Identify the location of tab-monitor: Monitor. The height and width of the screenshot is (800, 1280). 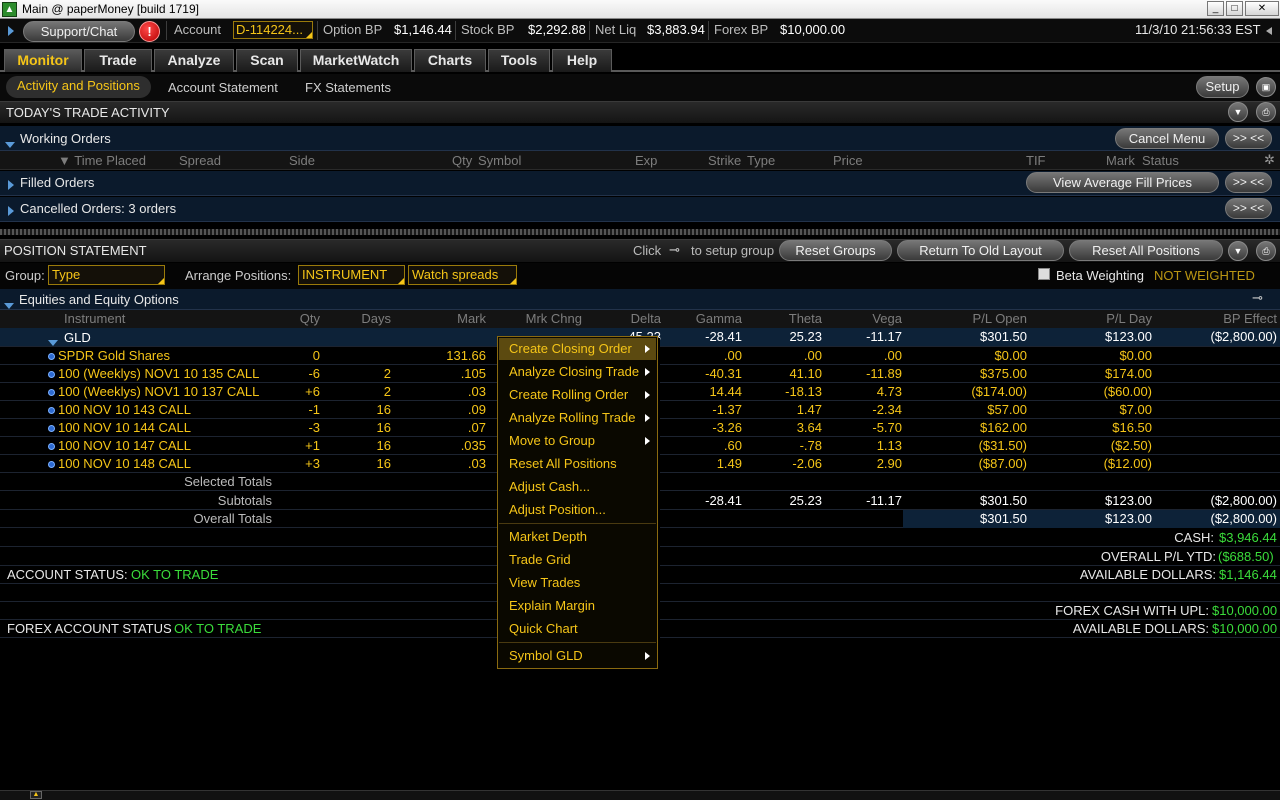
(43, 60).